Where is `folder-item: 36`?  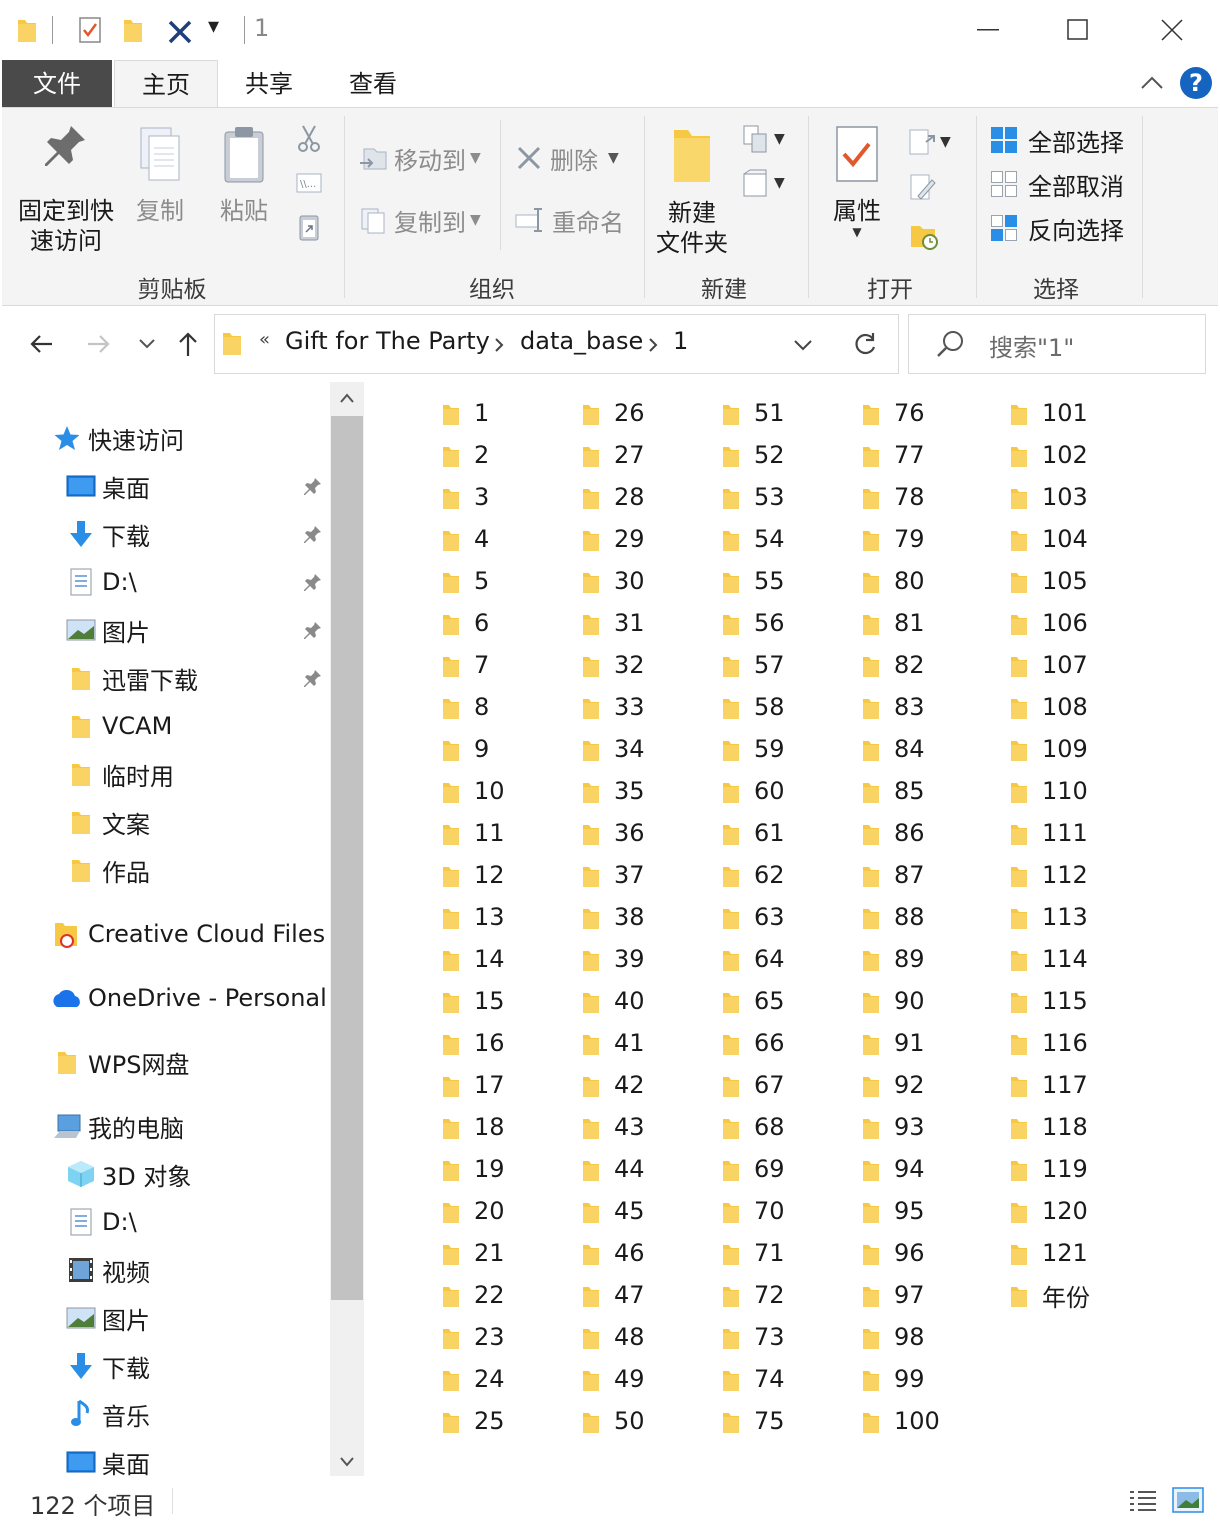
folder-item: 36 is located at coordinates (613, 833).